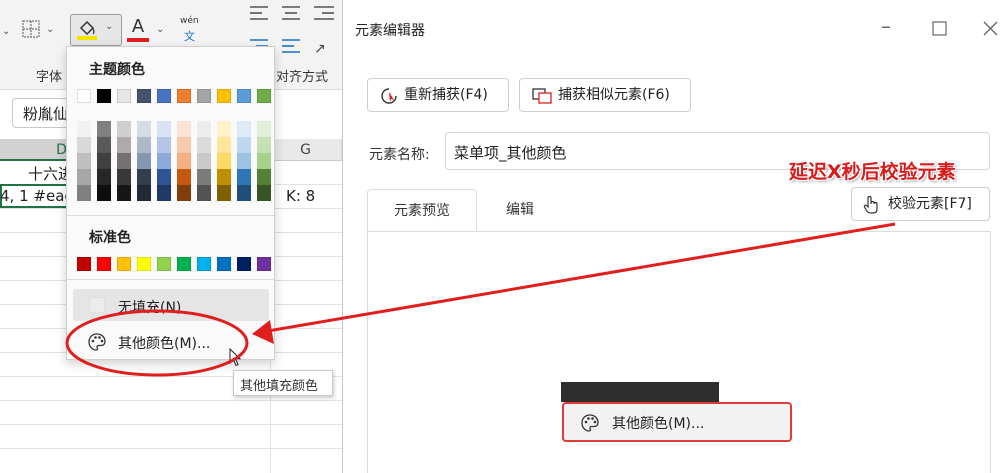 This screenshot has height=473, width=1006. Describe the element at coordinates (389, 96) in the screenshot. I see `recapture-icon` at that location.